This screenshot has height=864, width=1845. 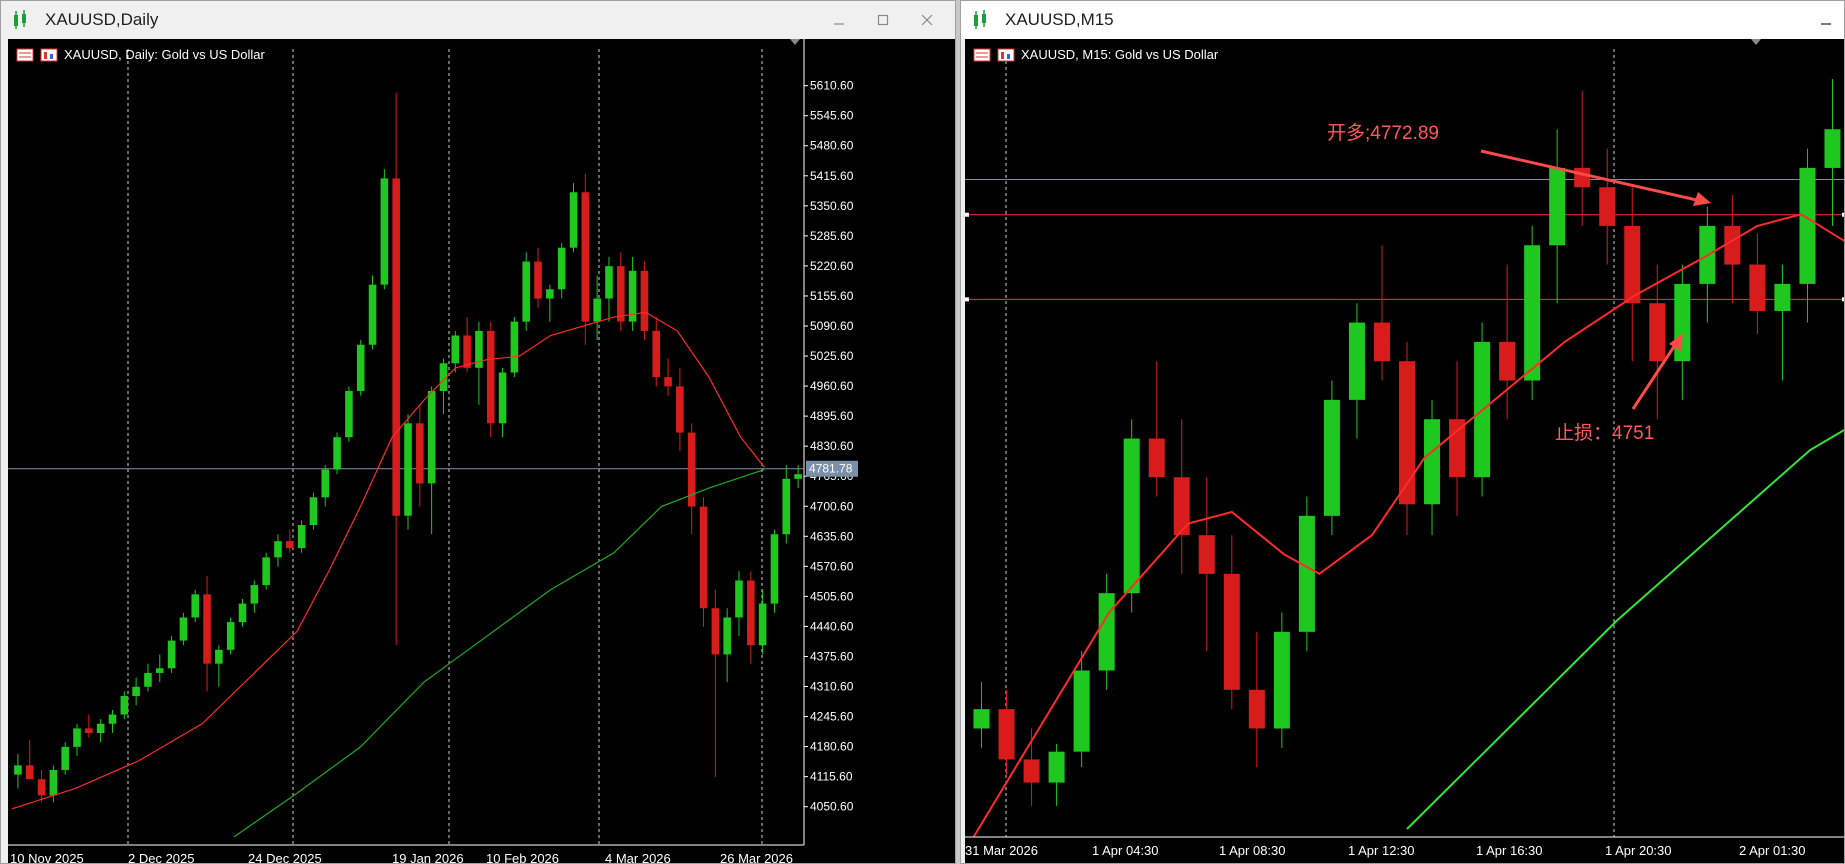 I want to click on entry-arrow-head, so click(x=1702, y=199).